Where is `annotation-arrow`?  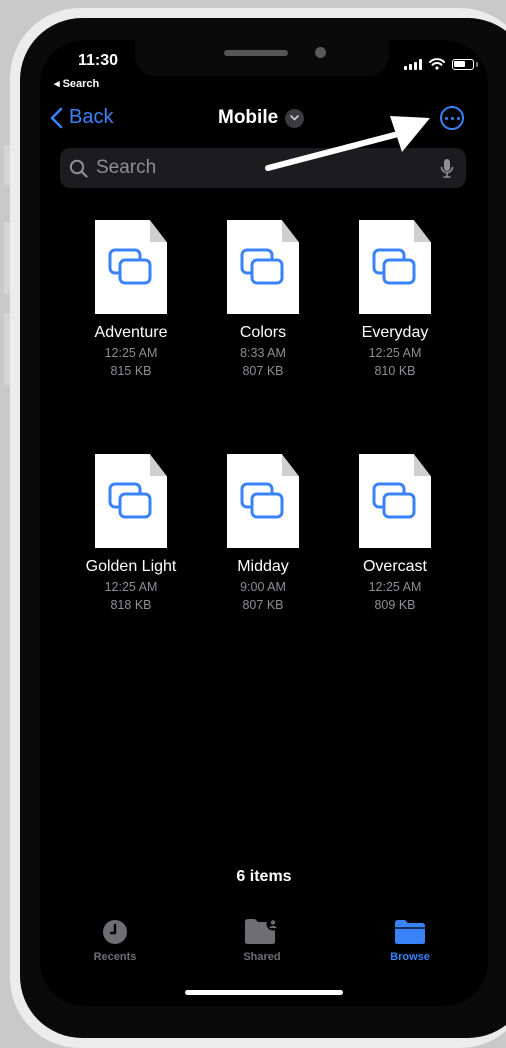 annotation-arrow is located at coordinates (347, 143).